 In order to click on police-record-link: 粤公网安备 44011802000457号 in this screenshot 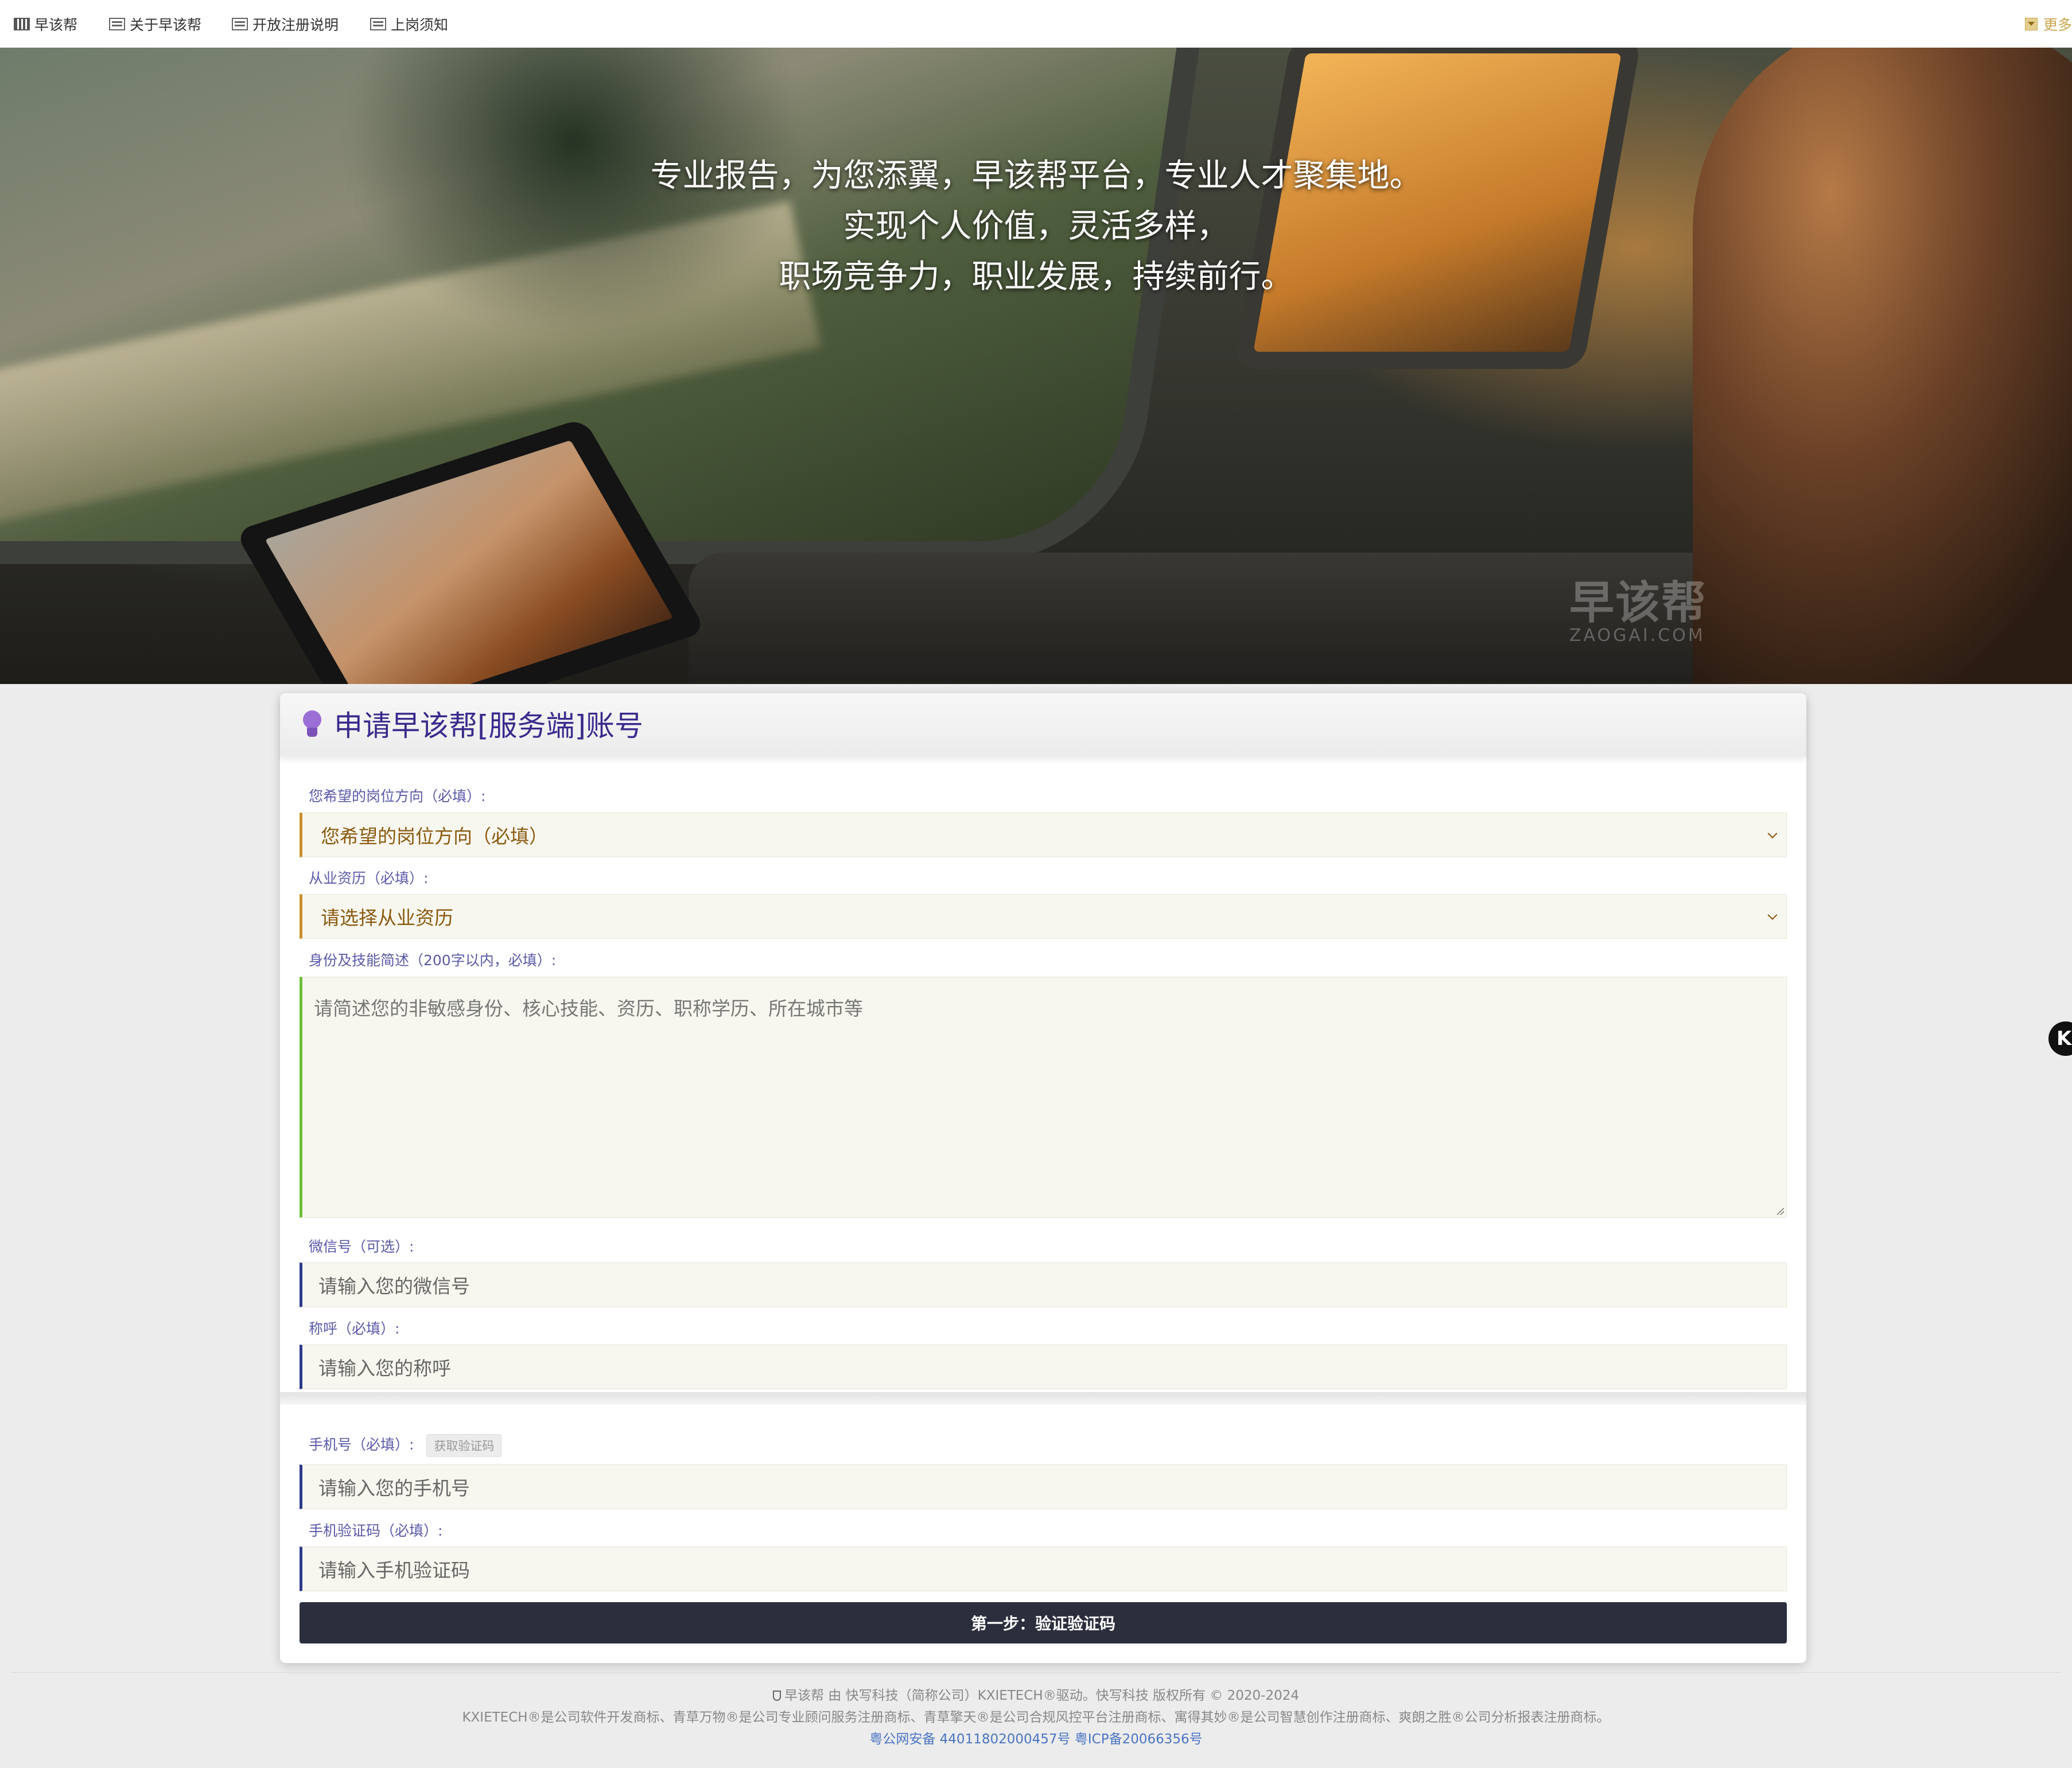, I will do `click(969, 1739)`.